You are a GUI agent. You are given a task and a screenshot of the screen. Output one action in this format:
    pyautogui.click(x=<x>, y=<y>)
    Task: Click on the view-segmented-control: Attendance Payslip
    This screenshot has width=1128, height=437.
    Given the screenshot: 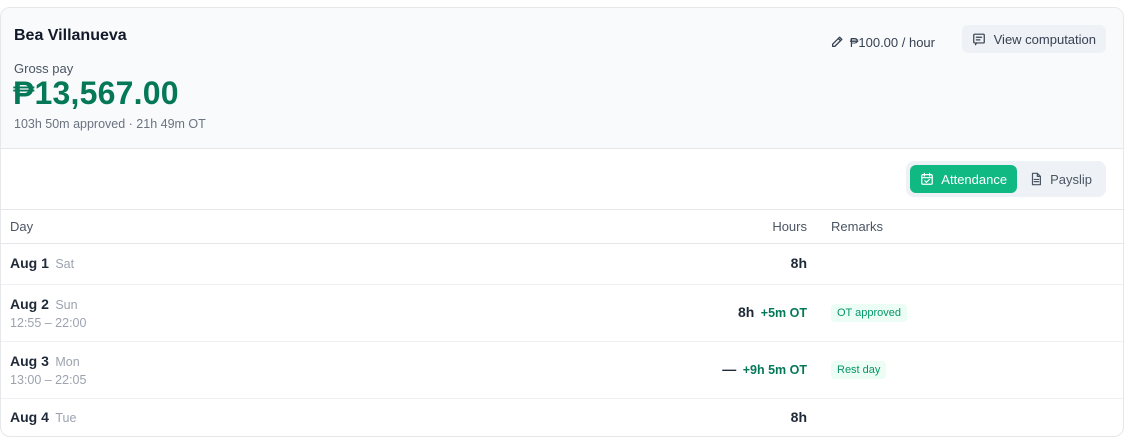 What is the action you would take?
    pyautogui.click(x=1006, y=179)
    